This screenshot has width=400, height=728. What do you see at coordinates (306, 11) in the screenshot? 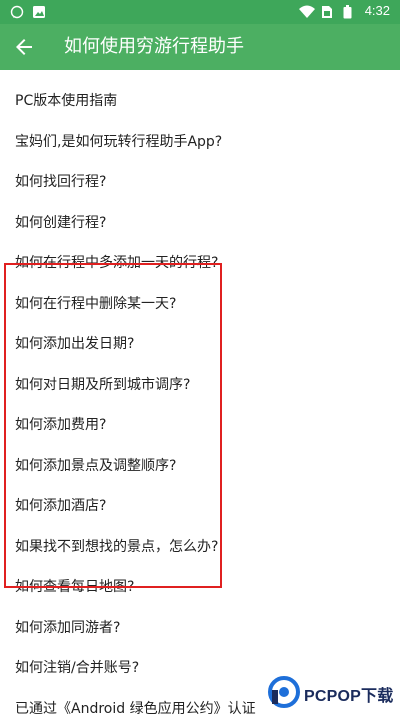
I see `wifi-icon` at bounding box center [306, 11].